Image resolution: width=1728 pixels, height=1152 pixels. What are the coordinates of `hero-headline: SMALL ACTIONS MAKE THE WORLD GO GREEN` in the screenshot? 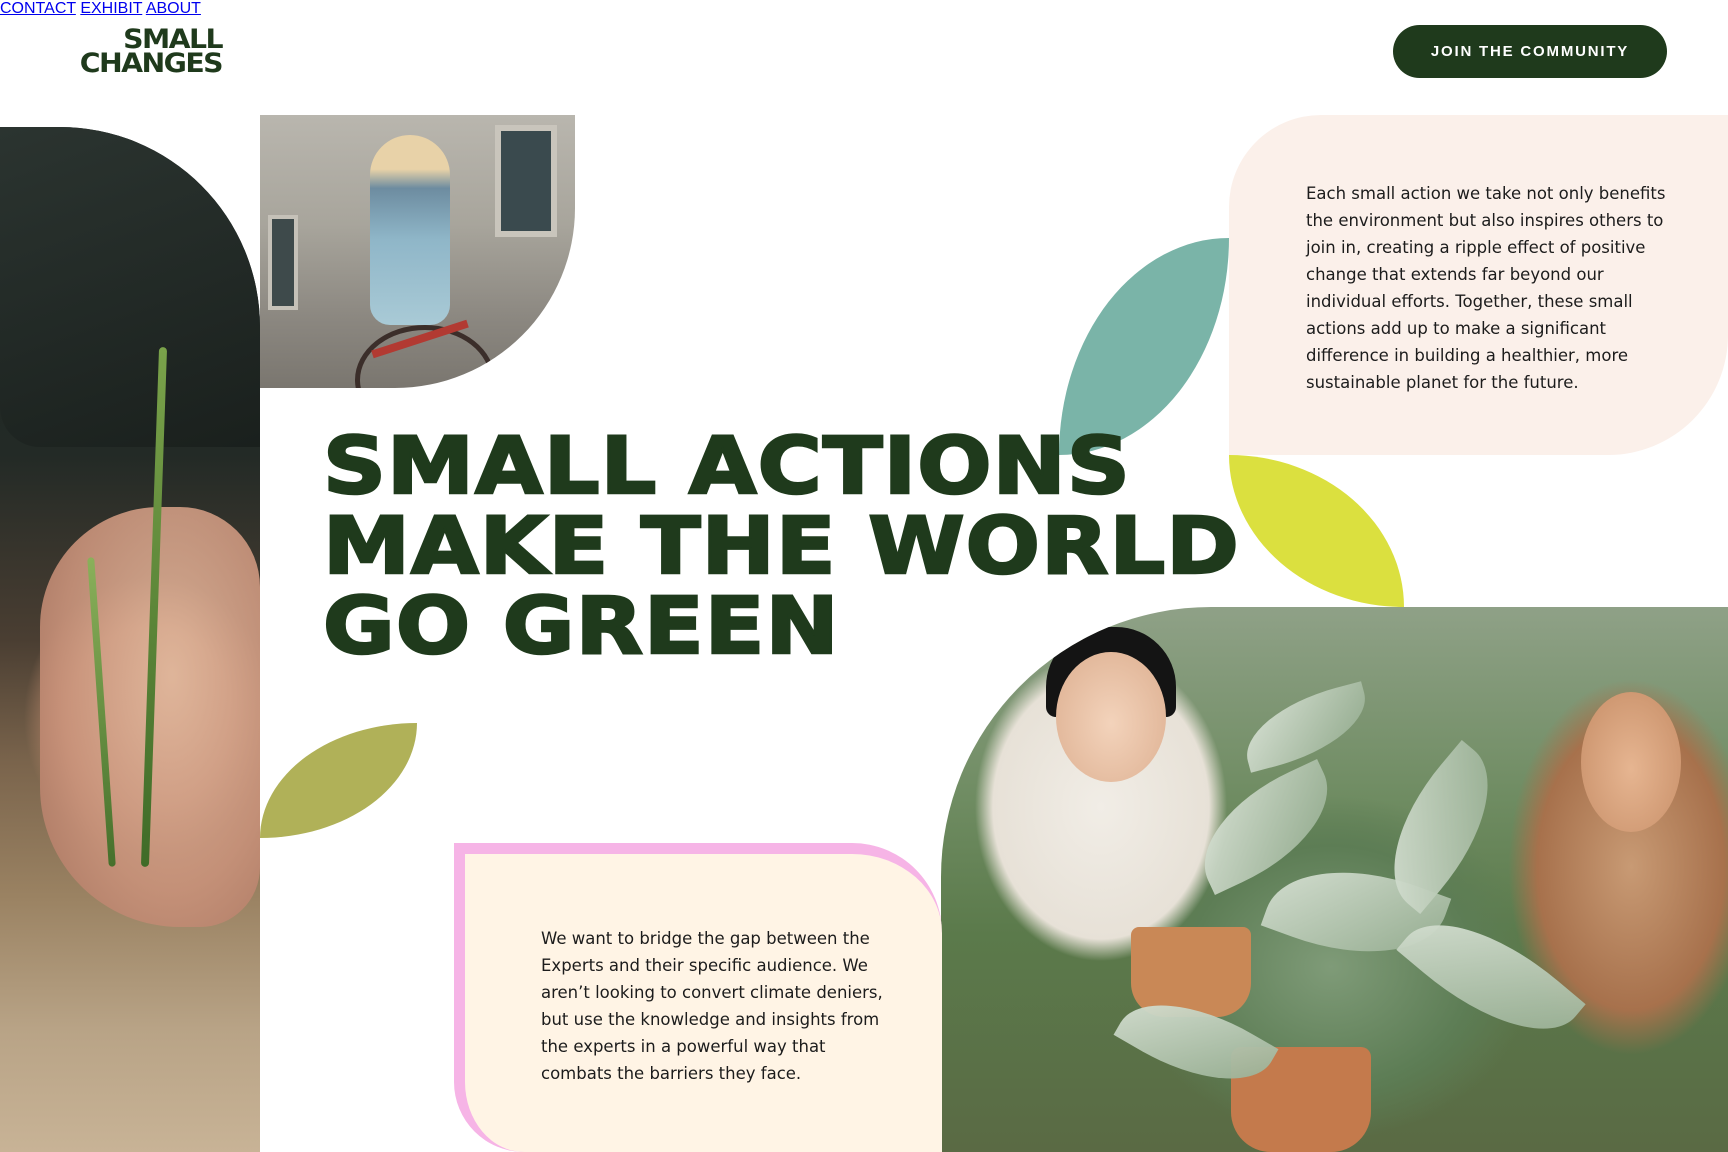 It's located at (781, 547).